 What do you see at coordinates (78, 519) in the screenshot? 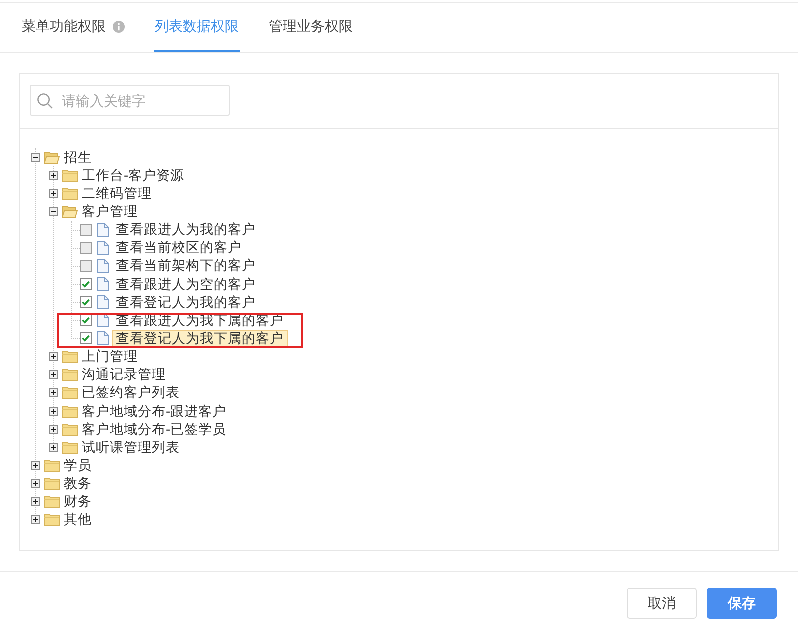
I see `folder-label: 其他` at bounding box center [78, 519].